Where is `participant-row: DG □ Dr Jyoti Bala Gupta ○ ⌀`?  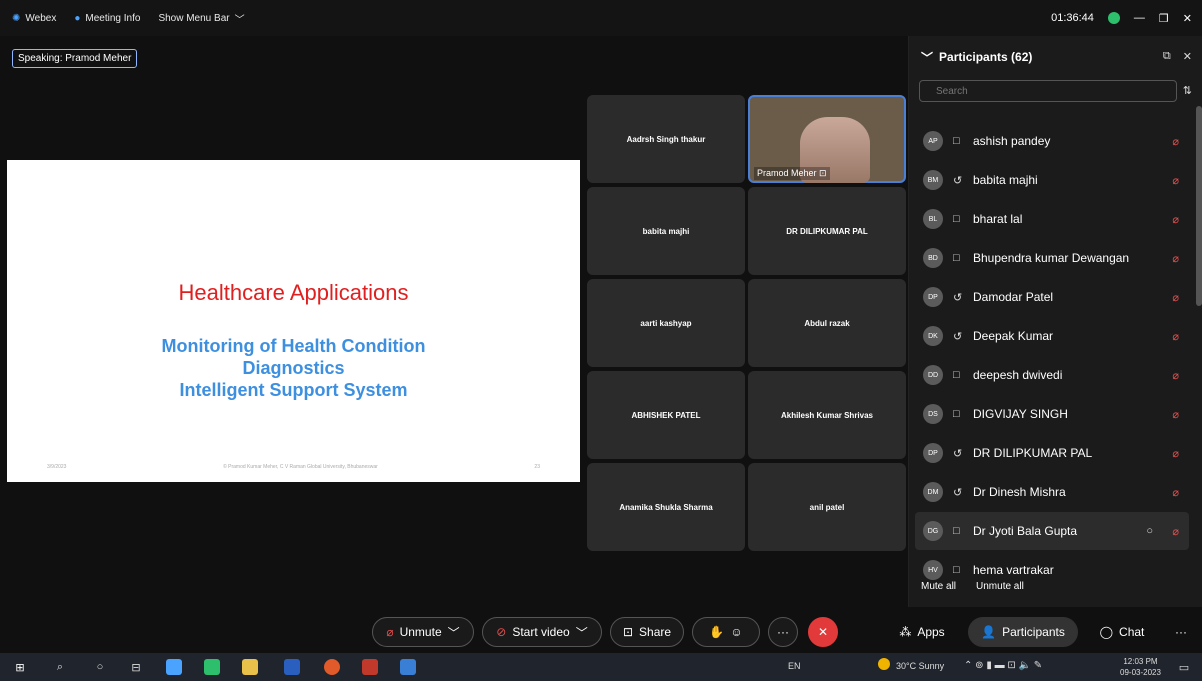 participant-row: DG □ Dr Jyoti Bala Gupta ○ ⌀ is located at coordinates (1052, 531).